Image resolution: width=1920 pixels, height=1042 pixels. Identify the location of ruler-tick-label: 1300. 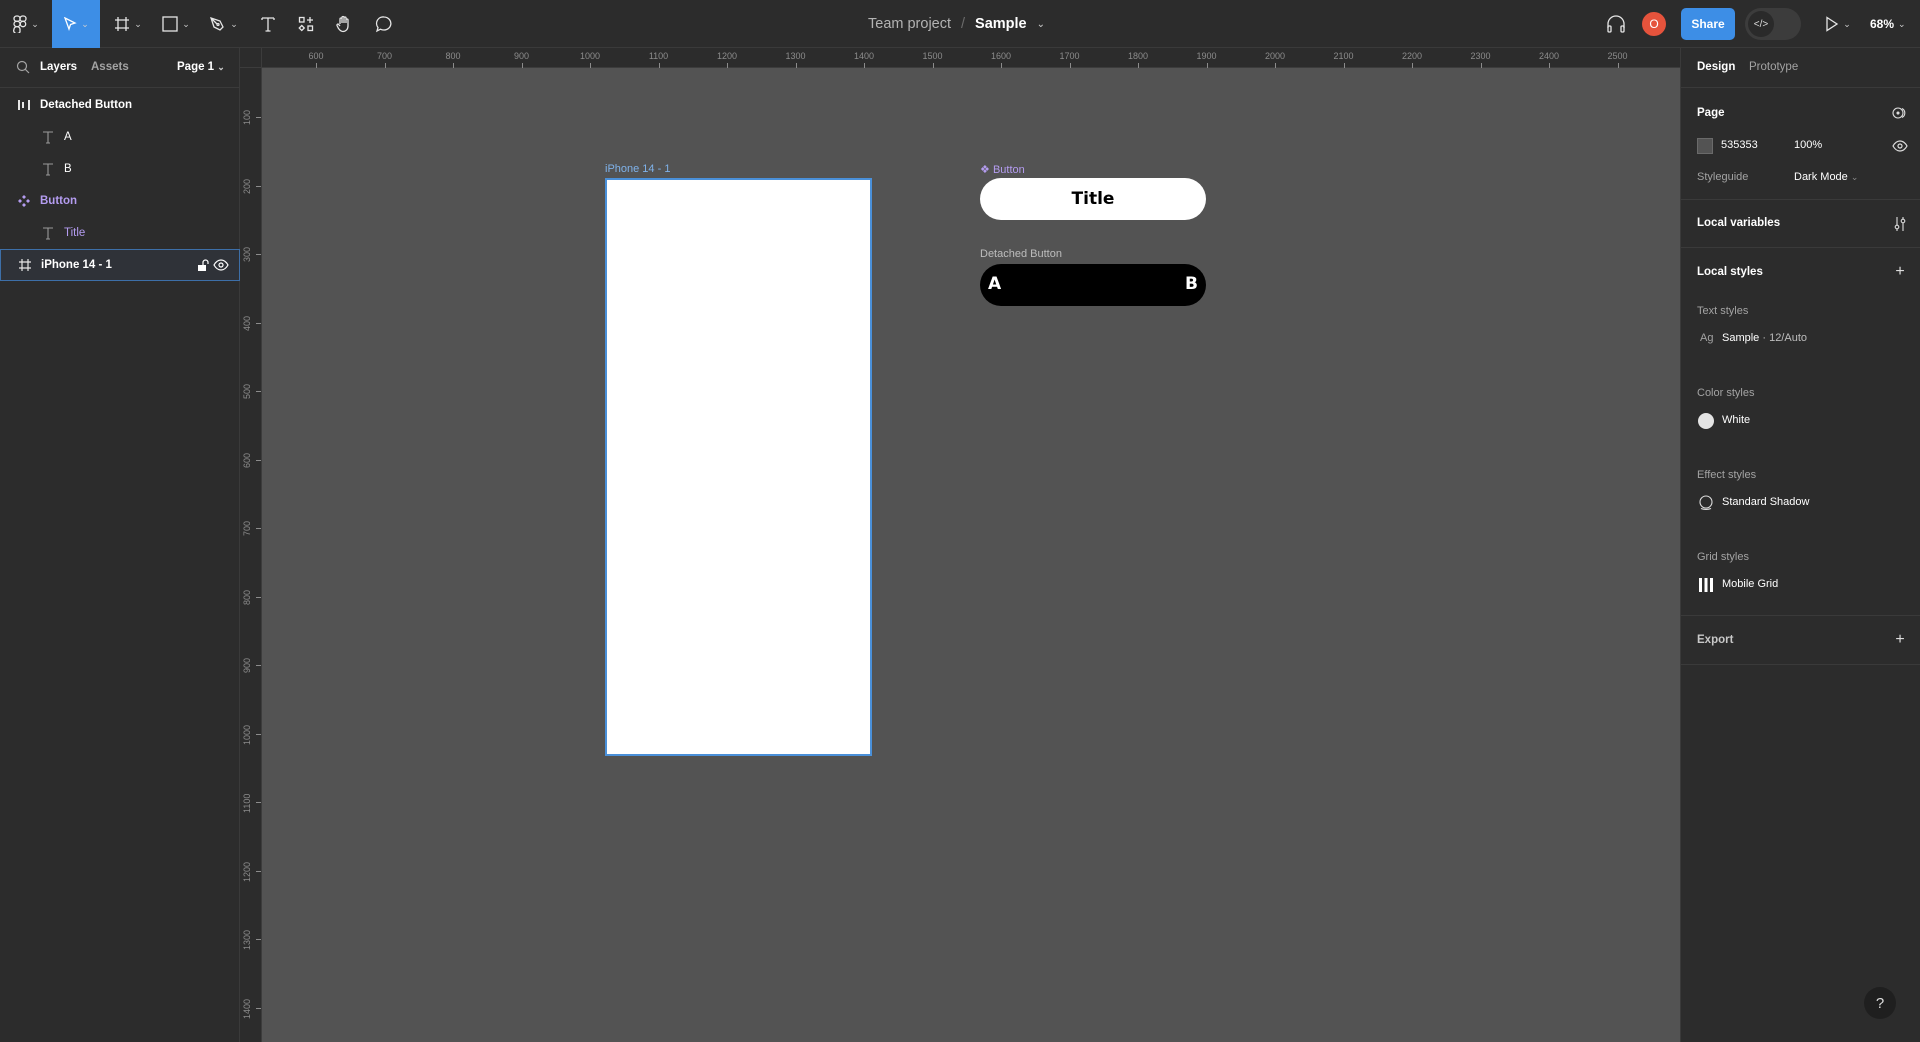
(795, 56).